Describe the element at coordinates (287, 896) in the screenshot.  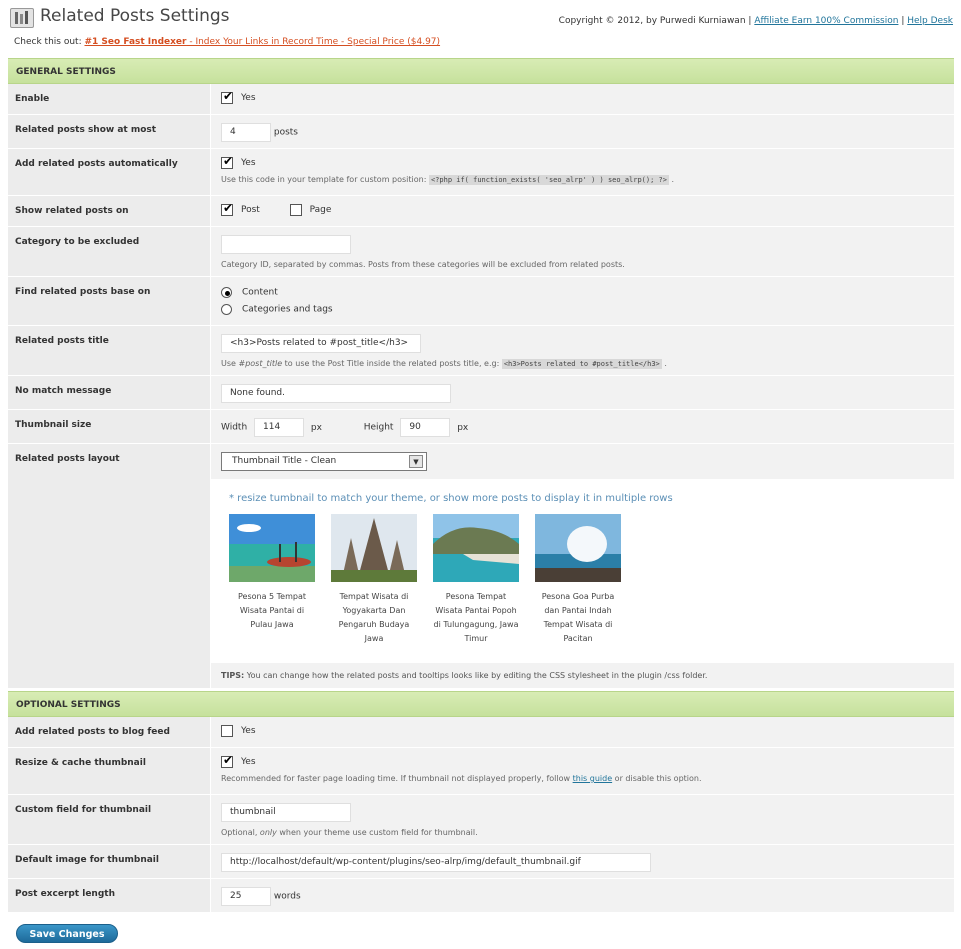
I see `words-suffix: words` at that location.